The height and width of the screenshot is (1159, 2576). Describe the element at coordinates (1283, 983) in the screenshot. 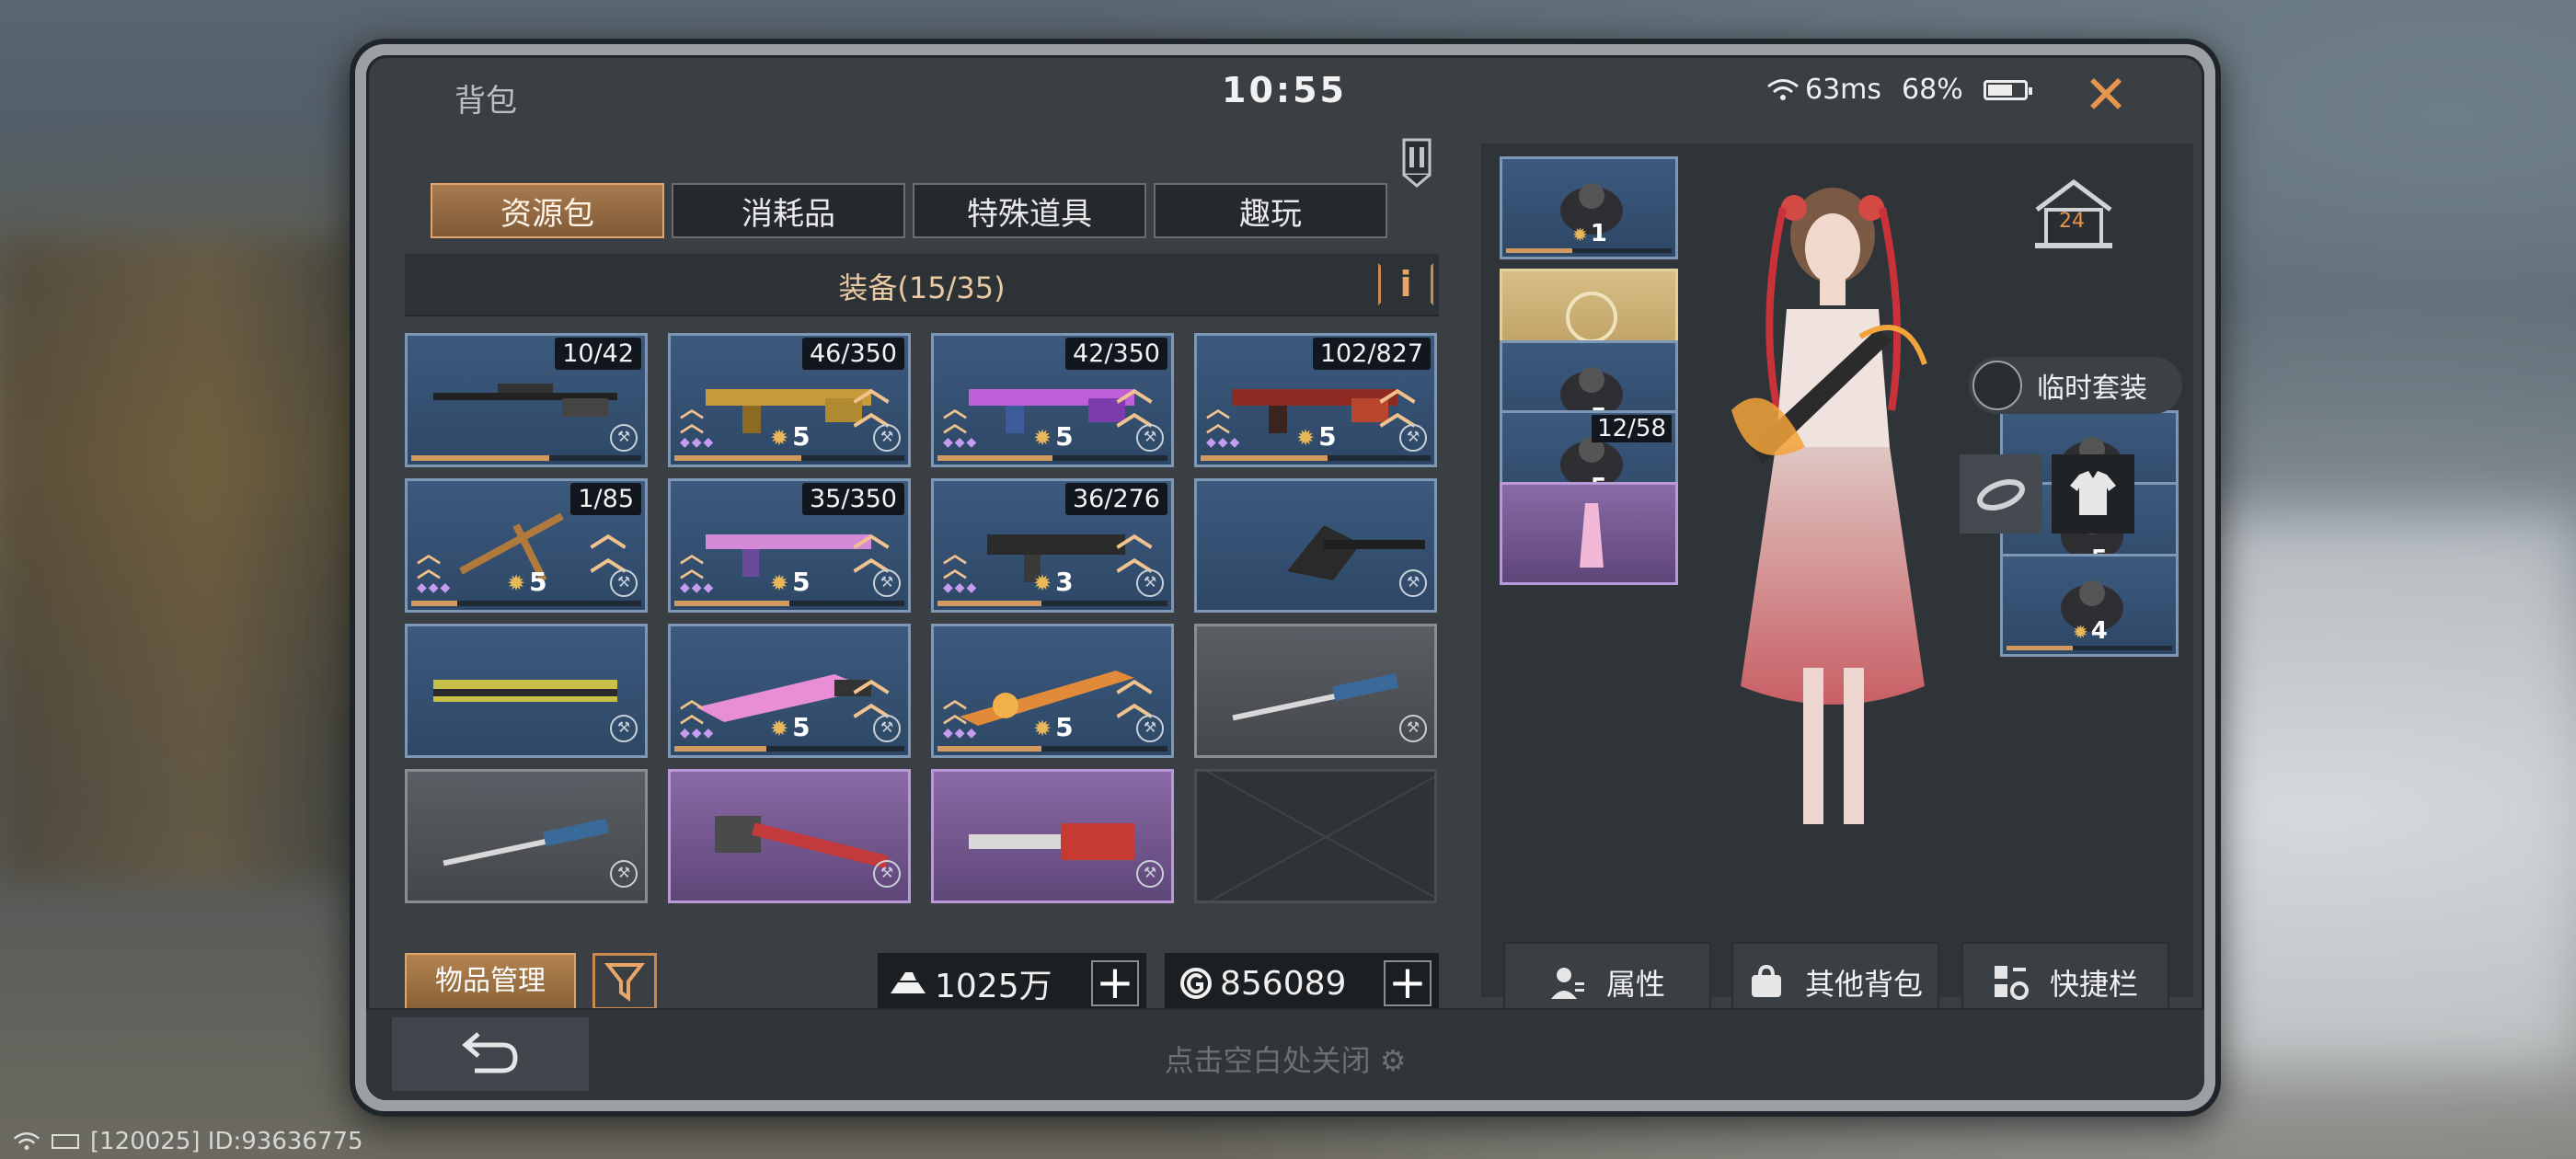

I see `coin-amount: 856089` at that location.